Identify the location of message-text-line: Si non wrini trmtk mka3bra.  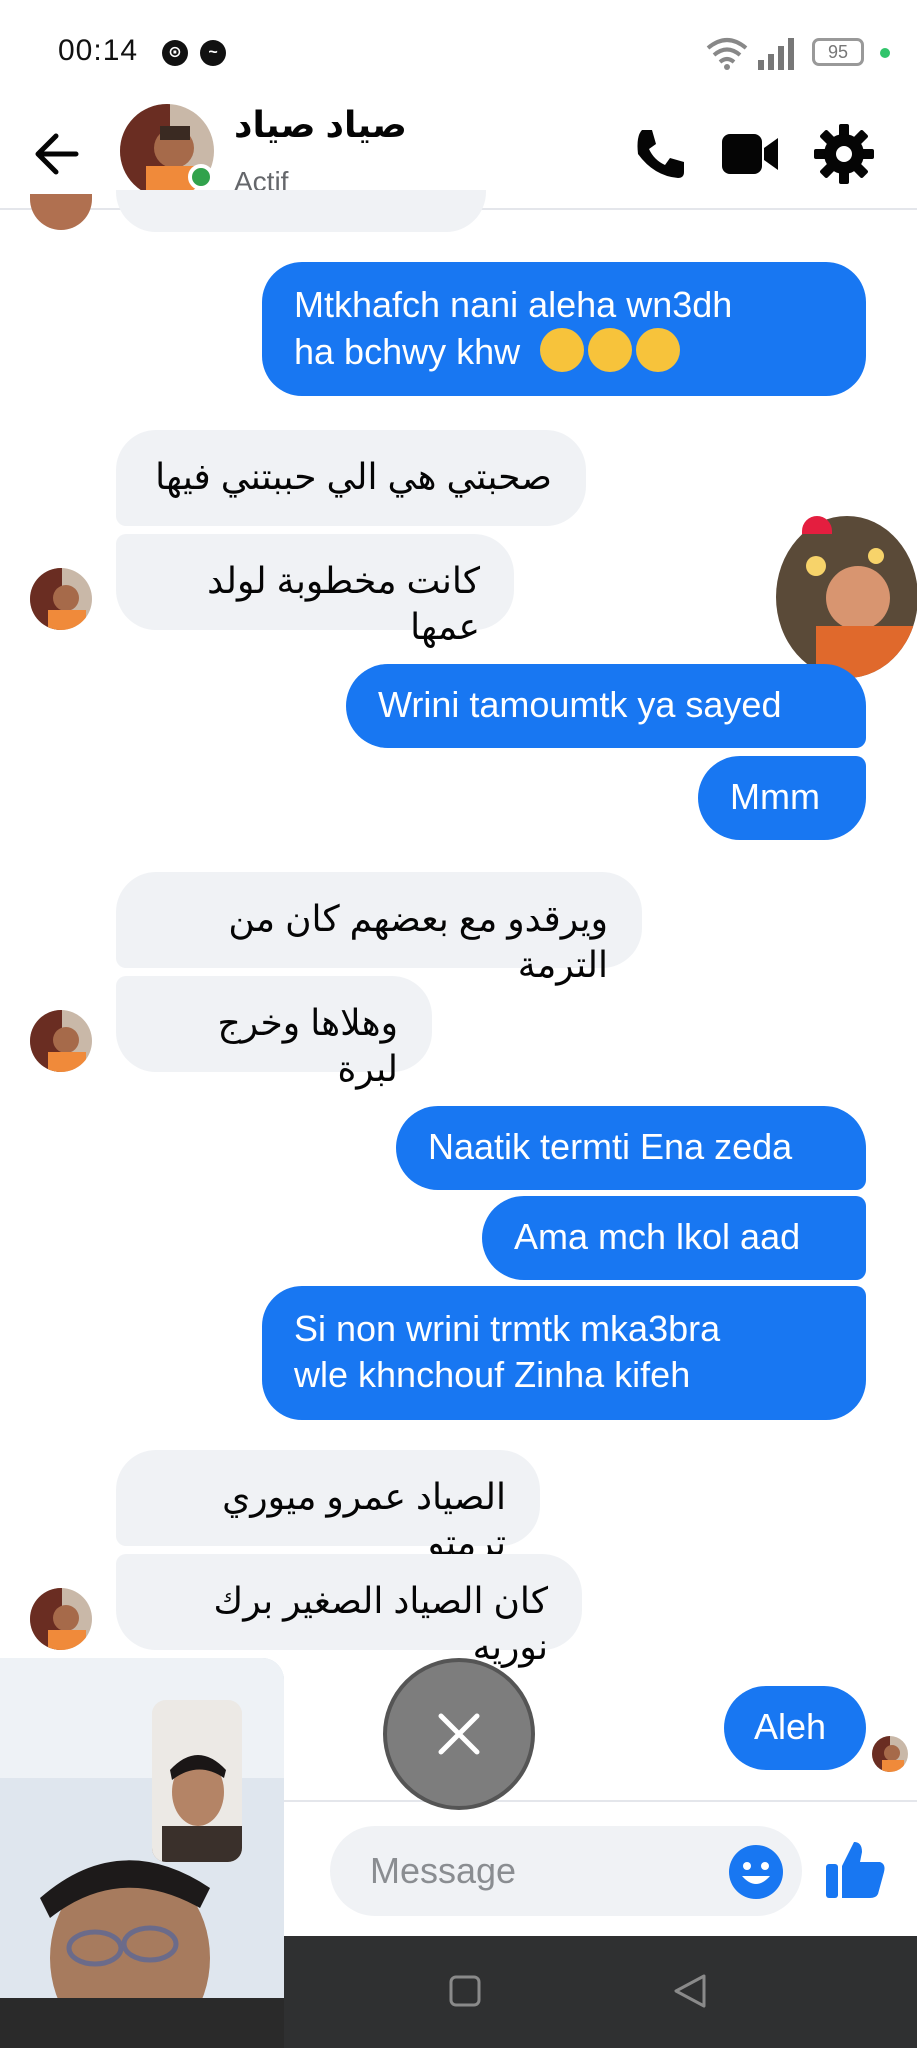
(507, 1328).